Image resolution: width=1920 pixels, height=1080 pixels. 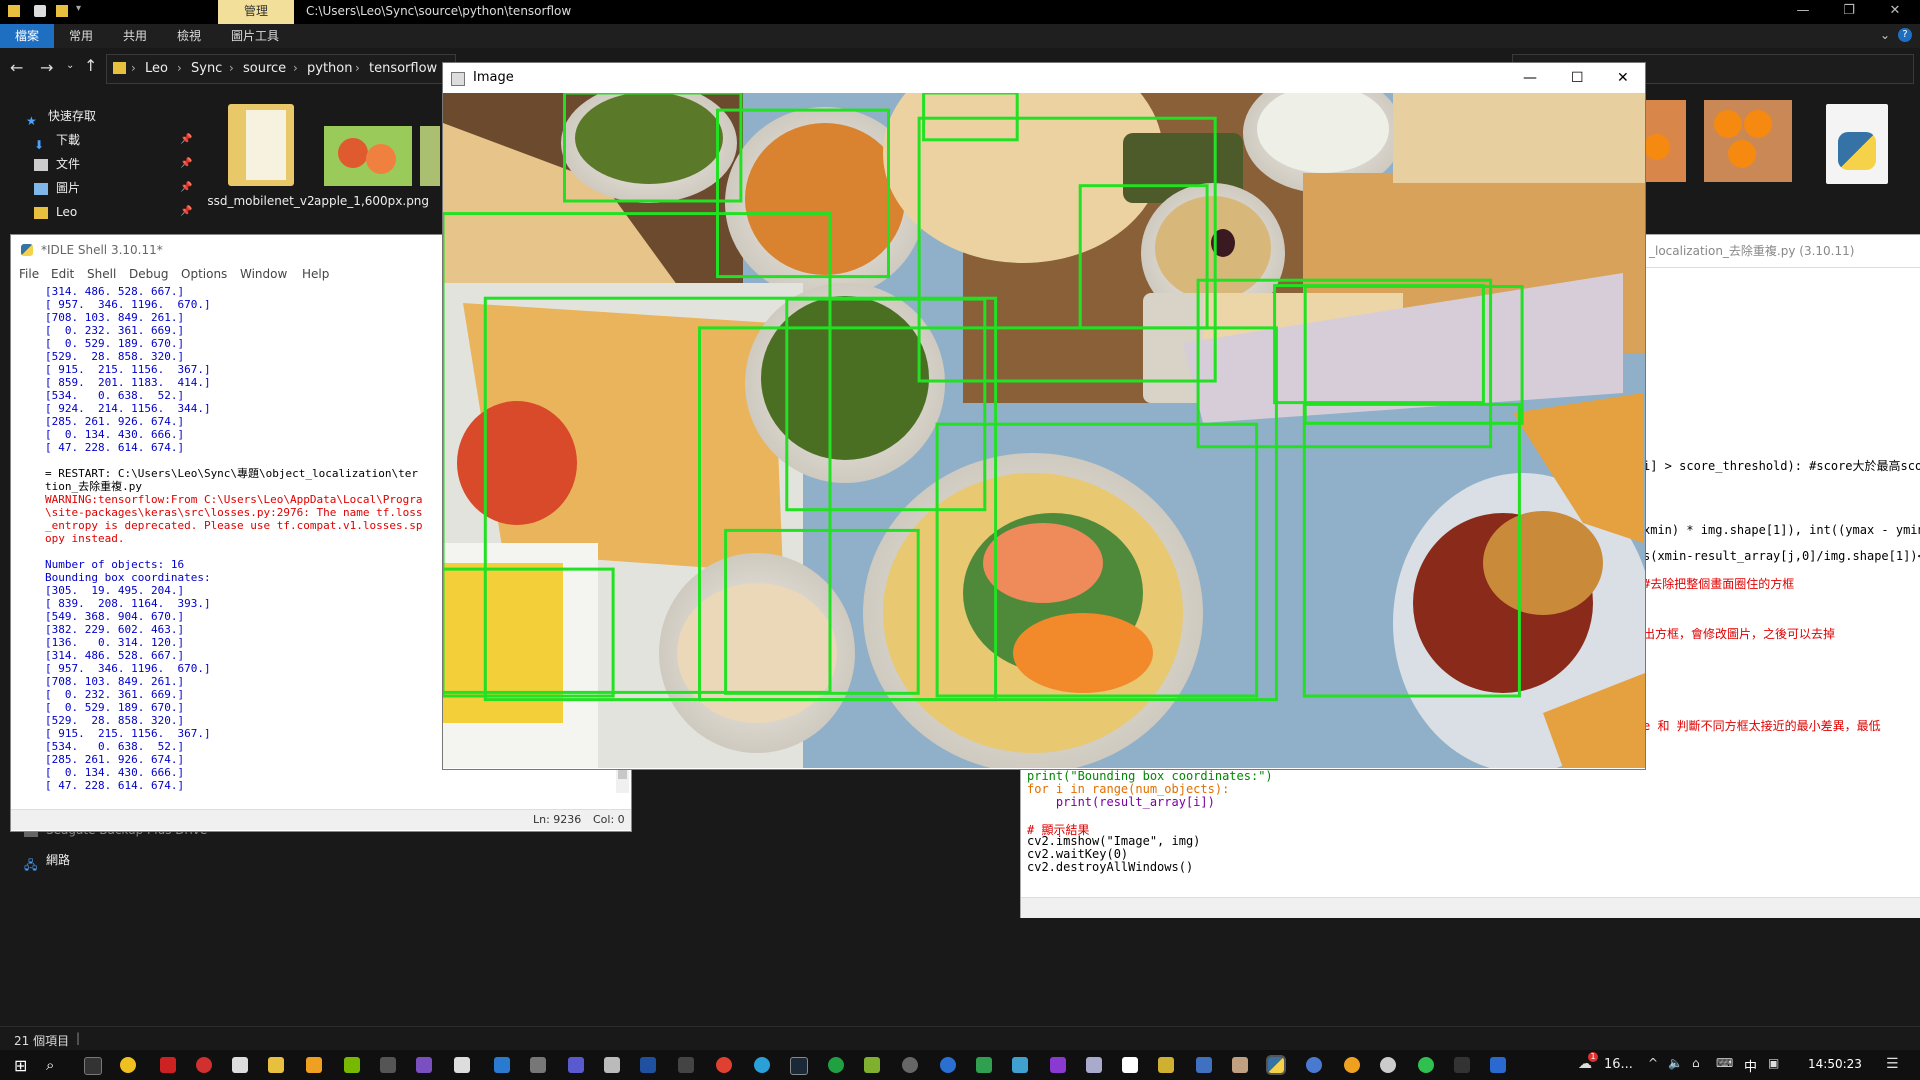 I want to click on notepad-icon, so click(x=1130, y=1065).